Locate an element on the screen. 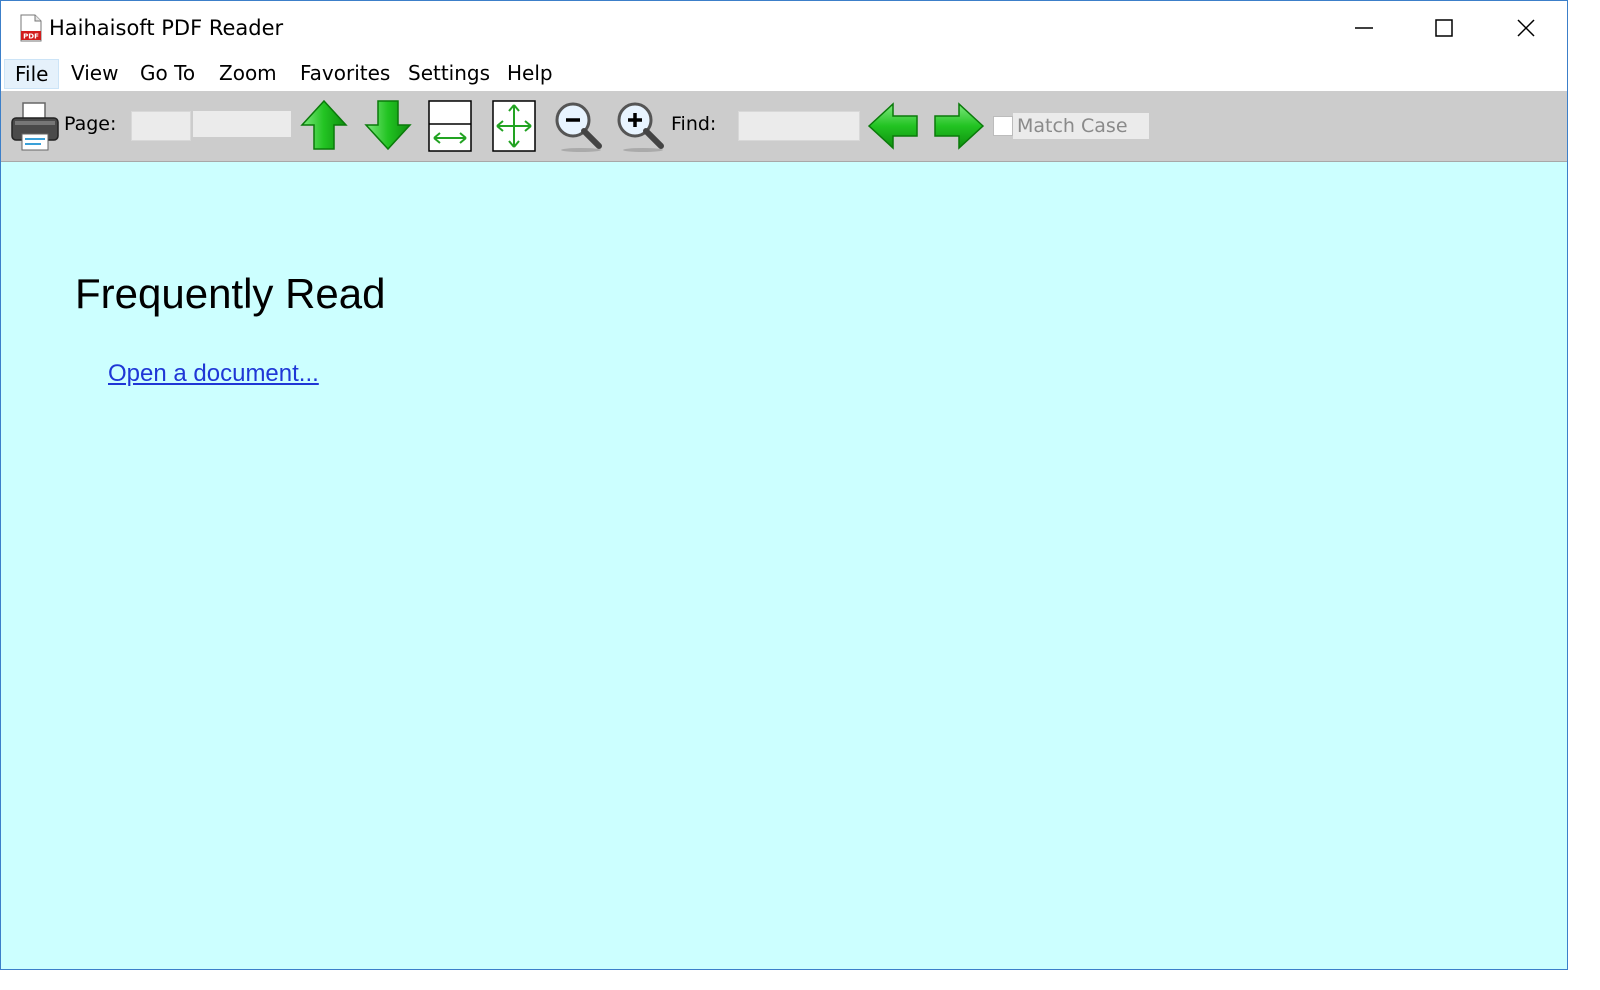 Image resolution: width=1600 pixels, height=990 pixels. title-bar: PDF Haihaisoft PDF Reader is located at coordinates (784, 28).